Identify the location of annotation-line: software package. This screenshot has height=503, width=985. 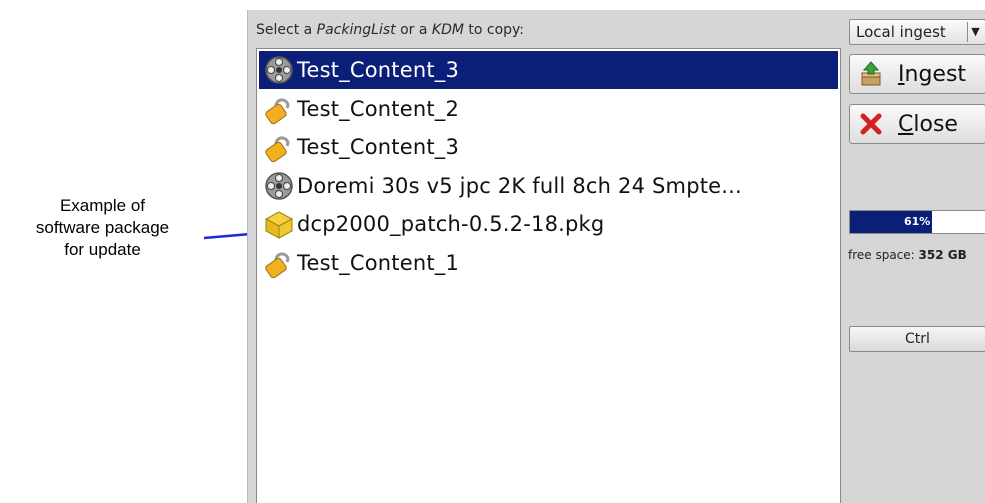
(102, 227).